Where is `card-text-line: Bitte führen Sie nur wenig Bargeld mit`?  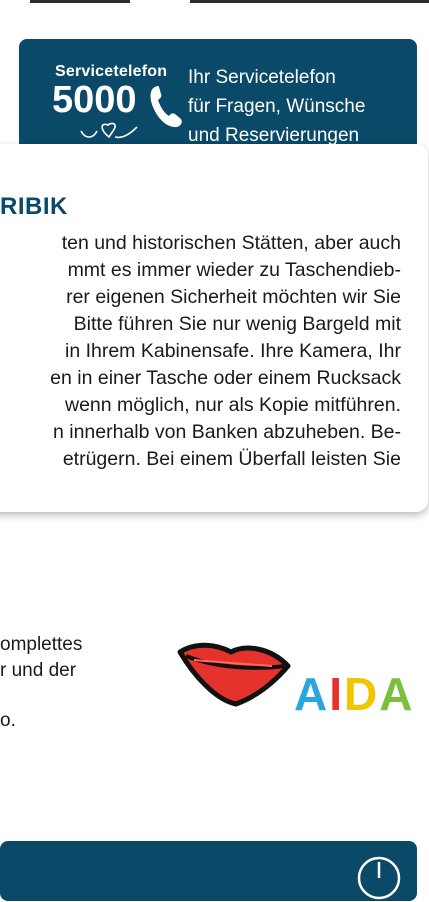
card-text-line: Bitte führen Sie nur wenig Bargeld mit is located at coordinates (237, 324).